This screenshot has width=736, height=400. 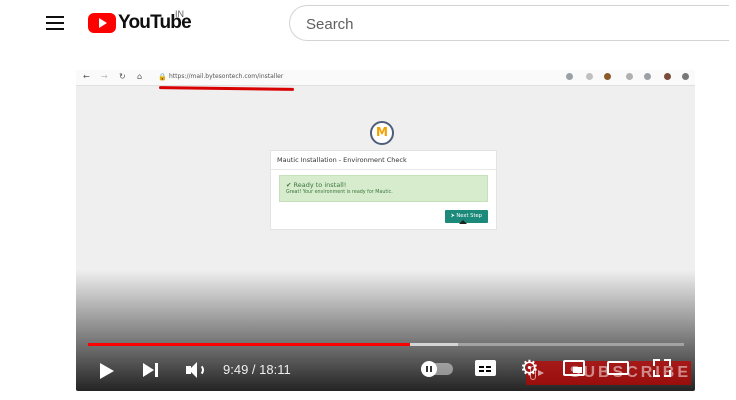 What do you see at coordinates (226, 76) in the screenshot?
I see `inner-url: https://mail.bytesontech.com/installer` at bounding box center [226, 76].